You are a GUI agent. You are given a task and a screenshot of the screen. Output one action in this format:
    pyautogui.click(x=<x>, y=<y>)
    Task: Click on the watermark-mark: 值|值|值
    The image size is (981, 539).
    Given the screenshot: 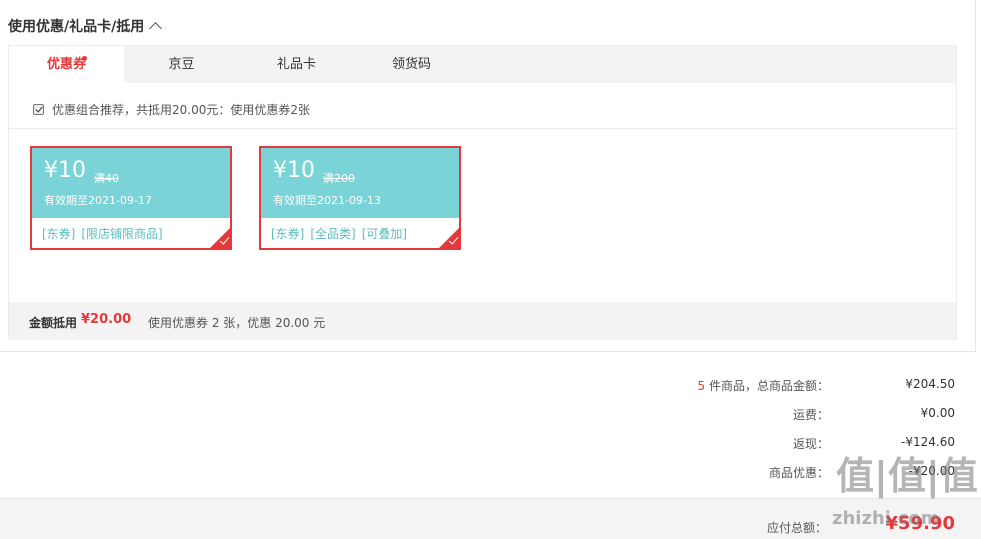 What is the action you would take?
    pyautogui.click(x=907, y=476)
    